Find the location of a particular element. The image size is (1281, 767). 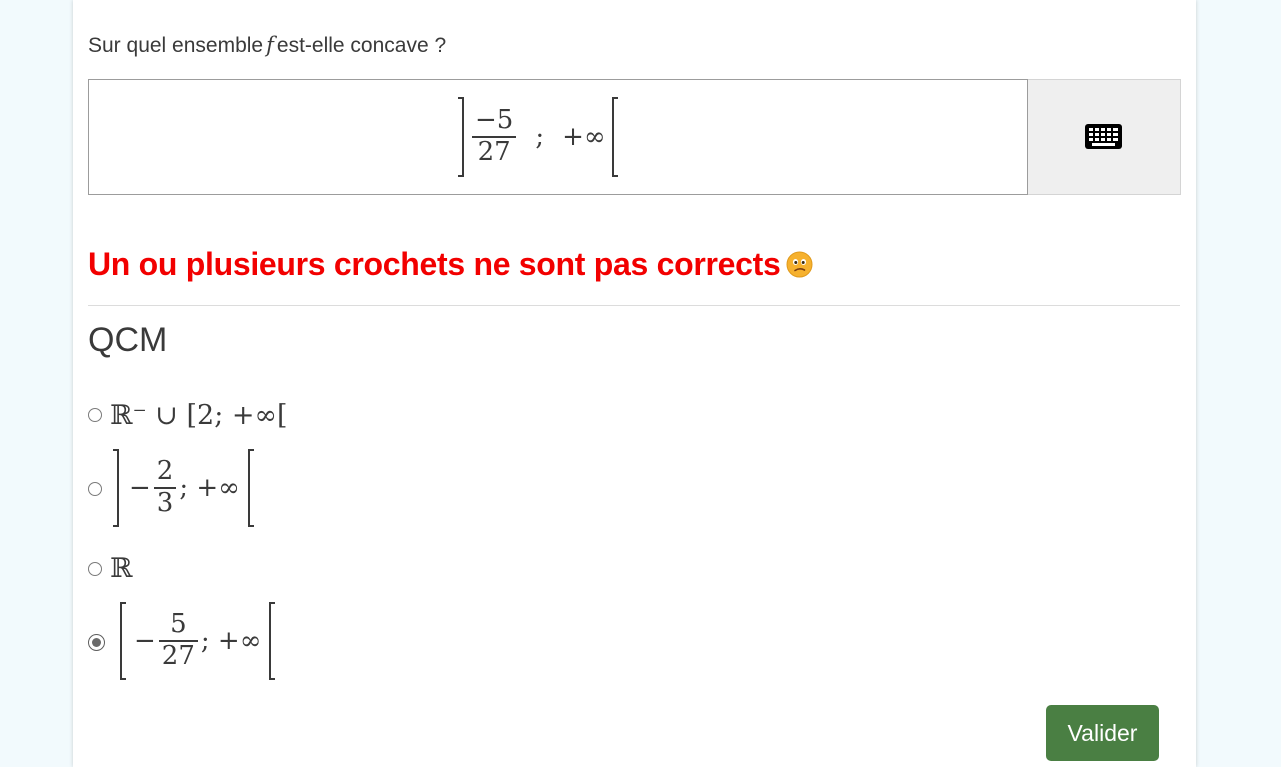

answer-upper-bound: +∞ is located at coordinates (584, 137).